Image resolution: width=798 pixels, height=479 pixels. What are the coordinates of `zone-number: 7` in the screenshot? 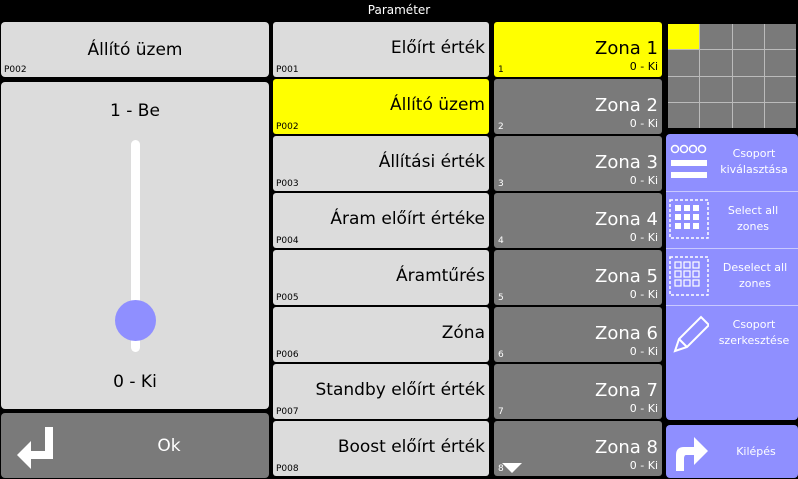 It's located at (501, 412).